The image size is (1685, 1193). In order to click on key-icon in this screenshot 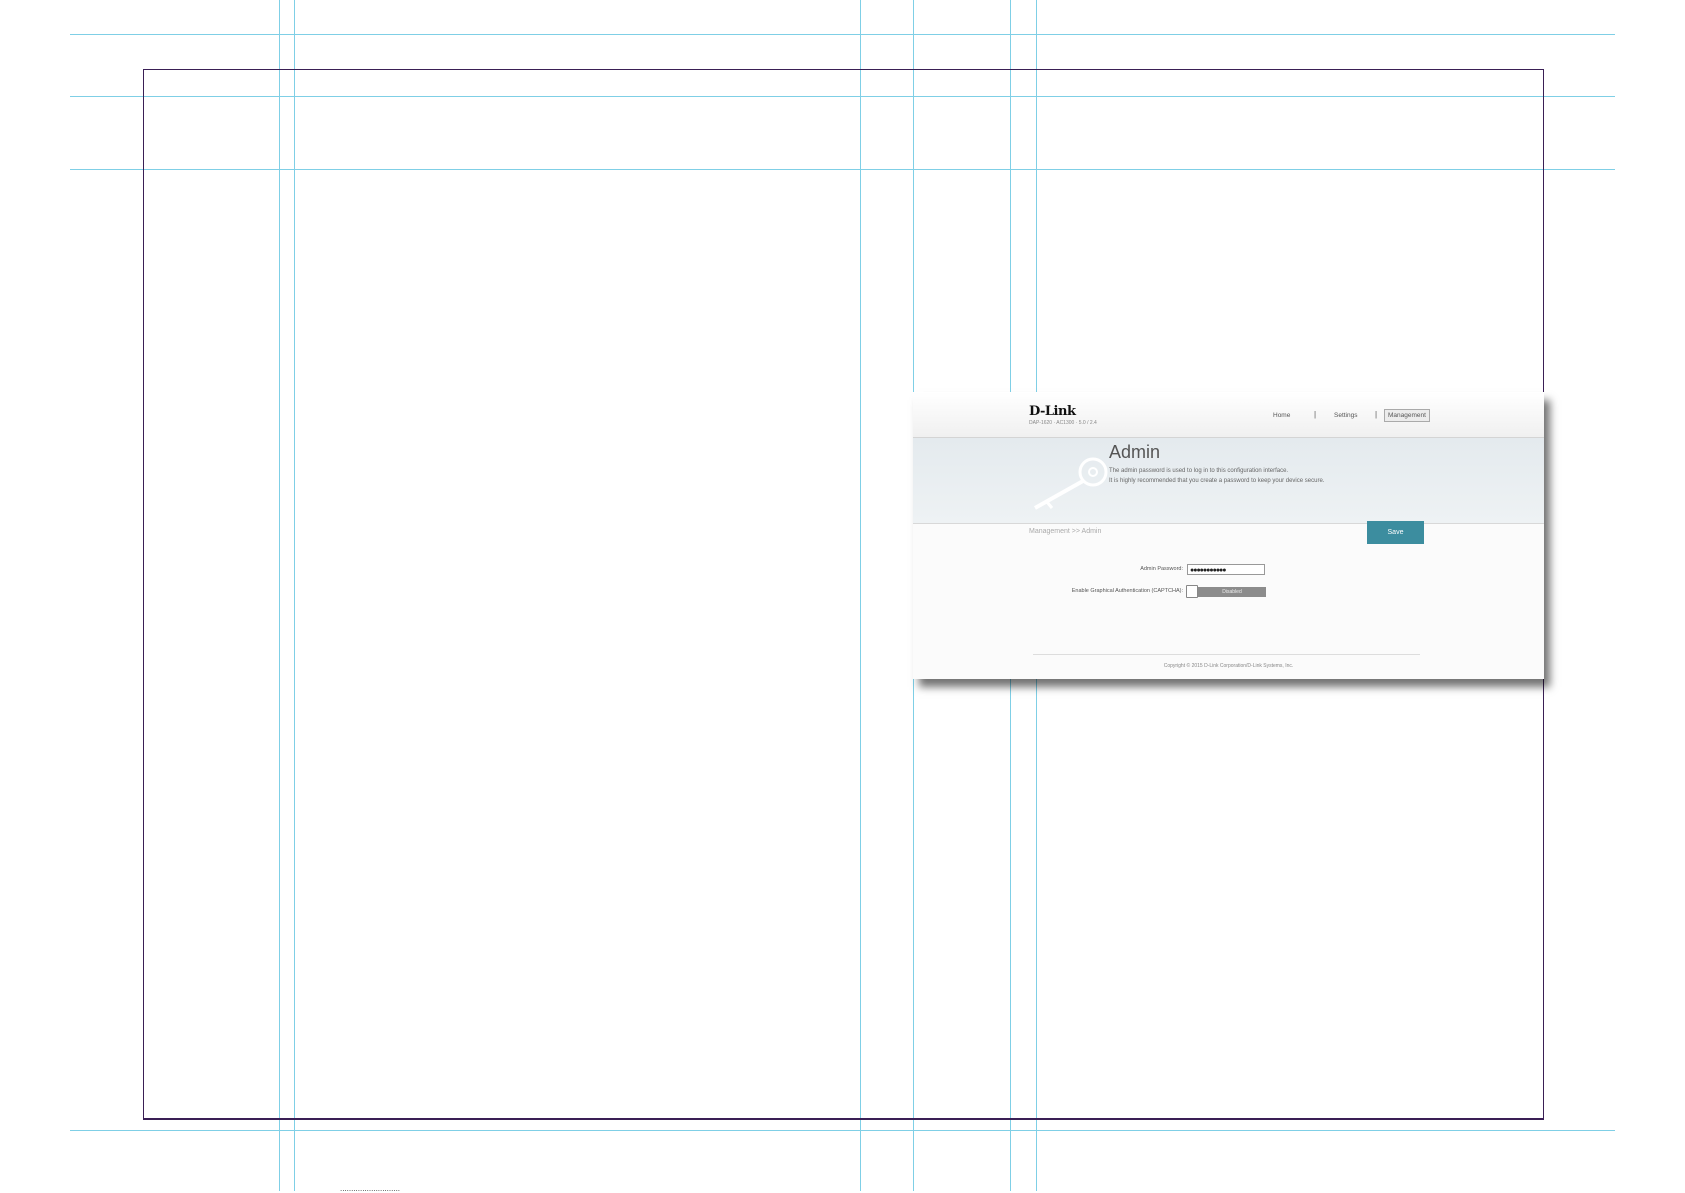, I will do `click(1071, 483)`.